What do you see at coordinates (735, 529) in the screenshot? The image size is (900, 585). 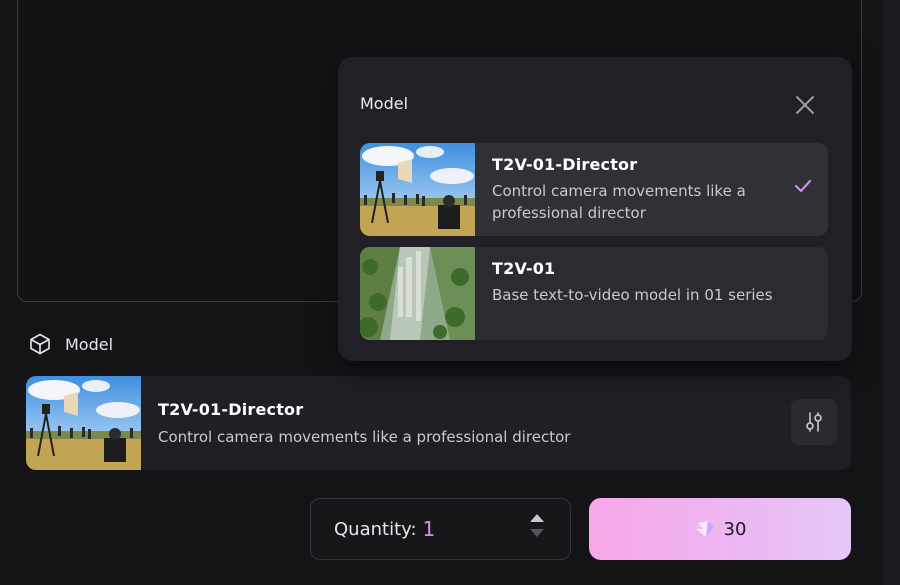 I see `credit-cost: 30` at bounding box center [735, 529].